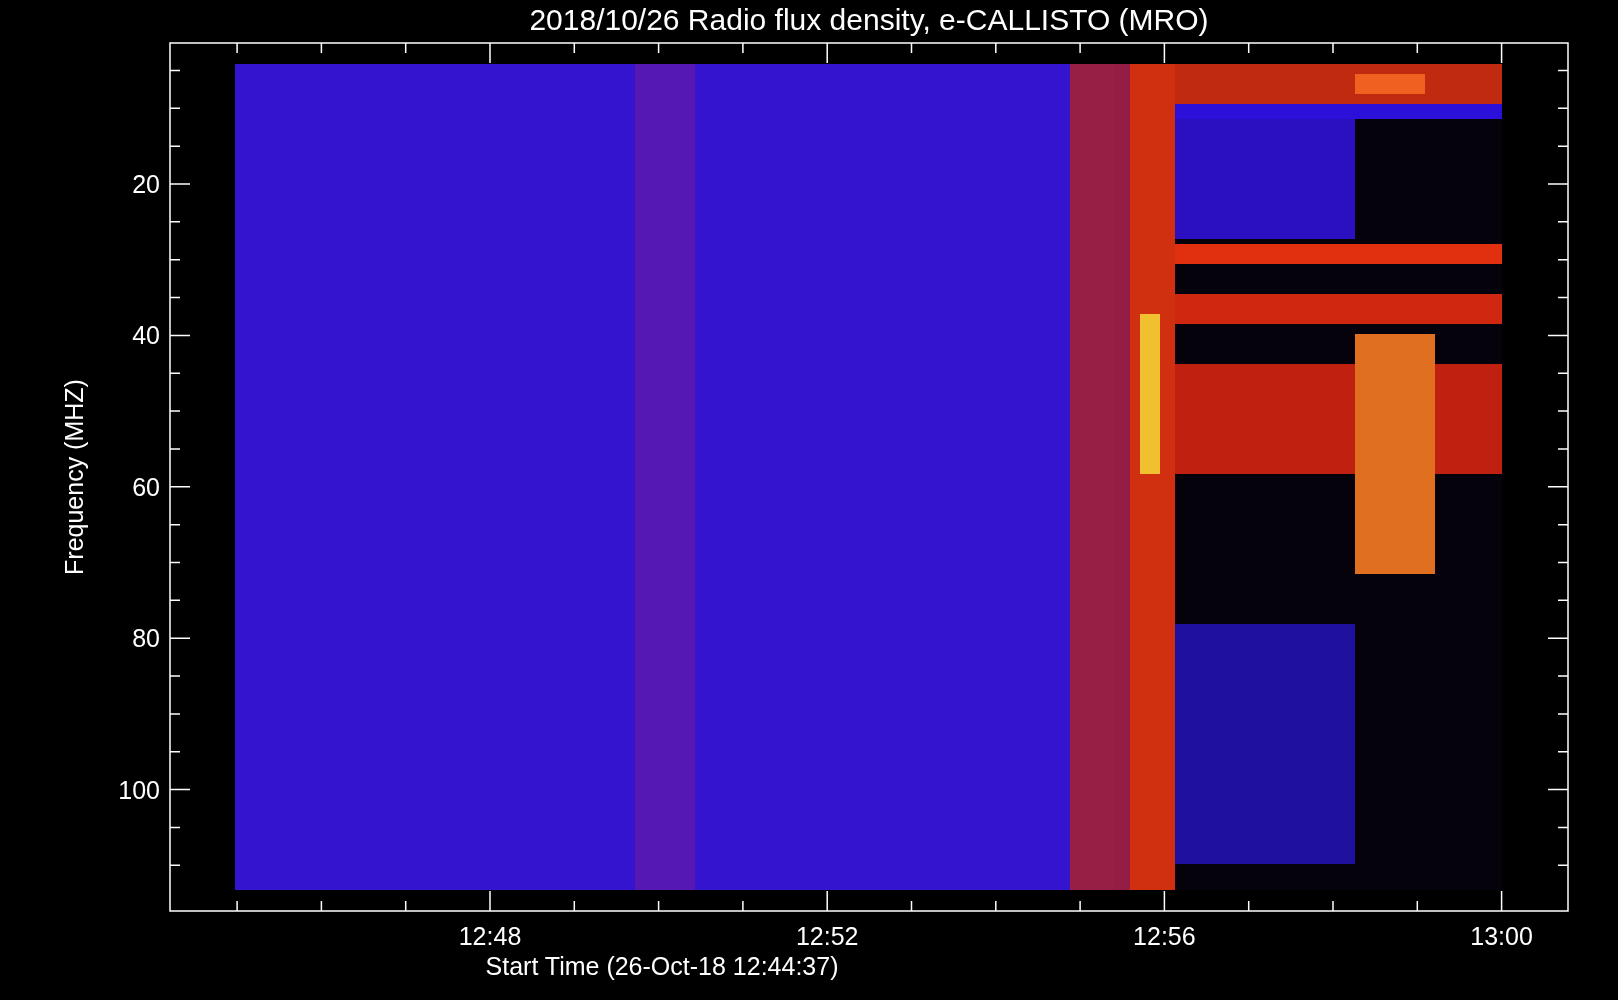  Describe the element at coordinates (146, 184) in the screenshot. I see `tick-label: 20` at that location.